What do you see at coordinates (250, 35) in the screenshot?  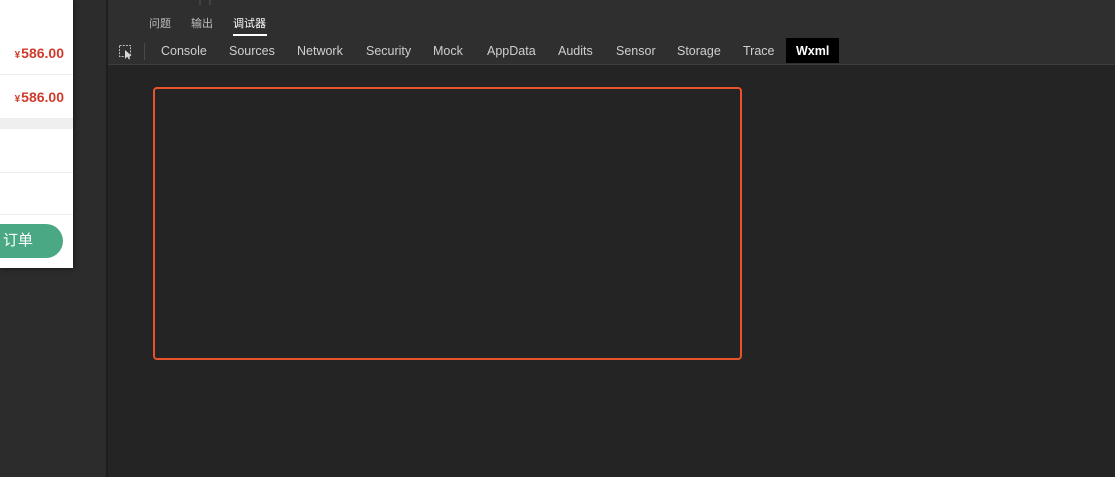 I see `active-tab-indicator` at bounding box center [250, 35].